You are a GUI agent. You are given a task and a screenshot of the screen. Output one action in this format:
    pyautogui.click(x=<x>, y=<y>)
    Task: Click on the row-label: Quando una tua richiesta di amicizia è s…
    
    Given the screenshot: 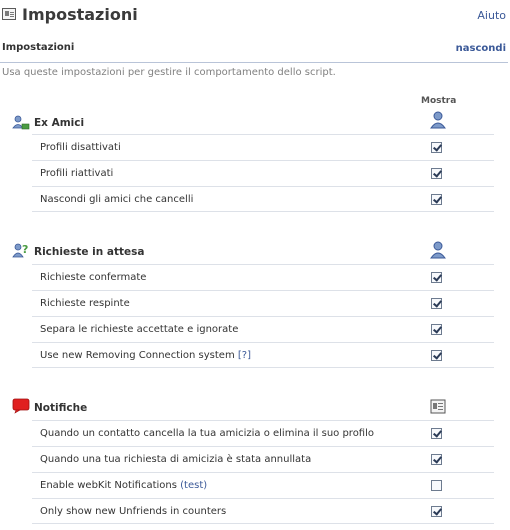 What is the action you would take?
    pyautogui.click(x=176, y=459)
    